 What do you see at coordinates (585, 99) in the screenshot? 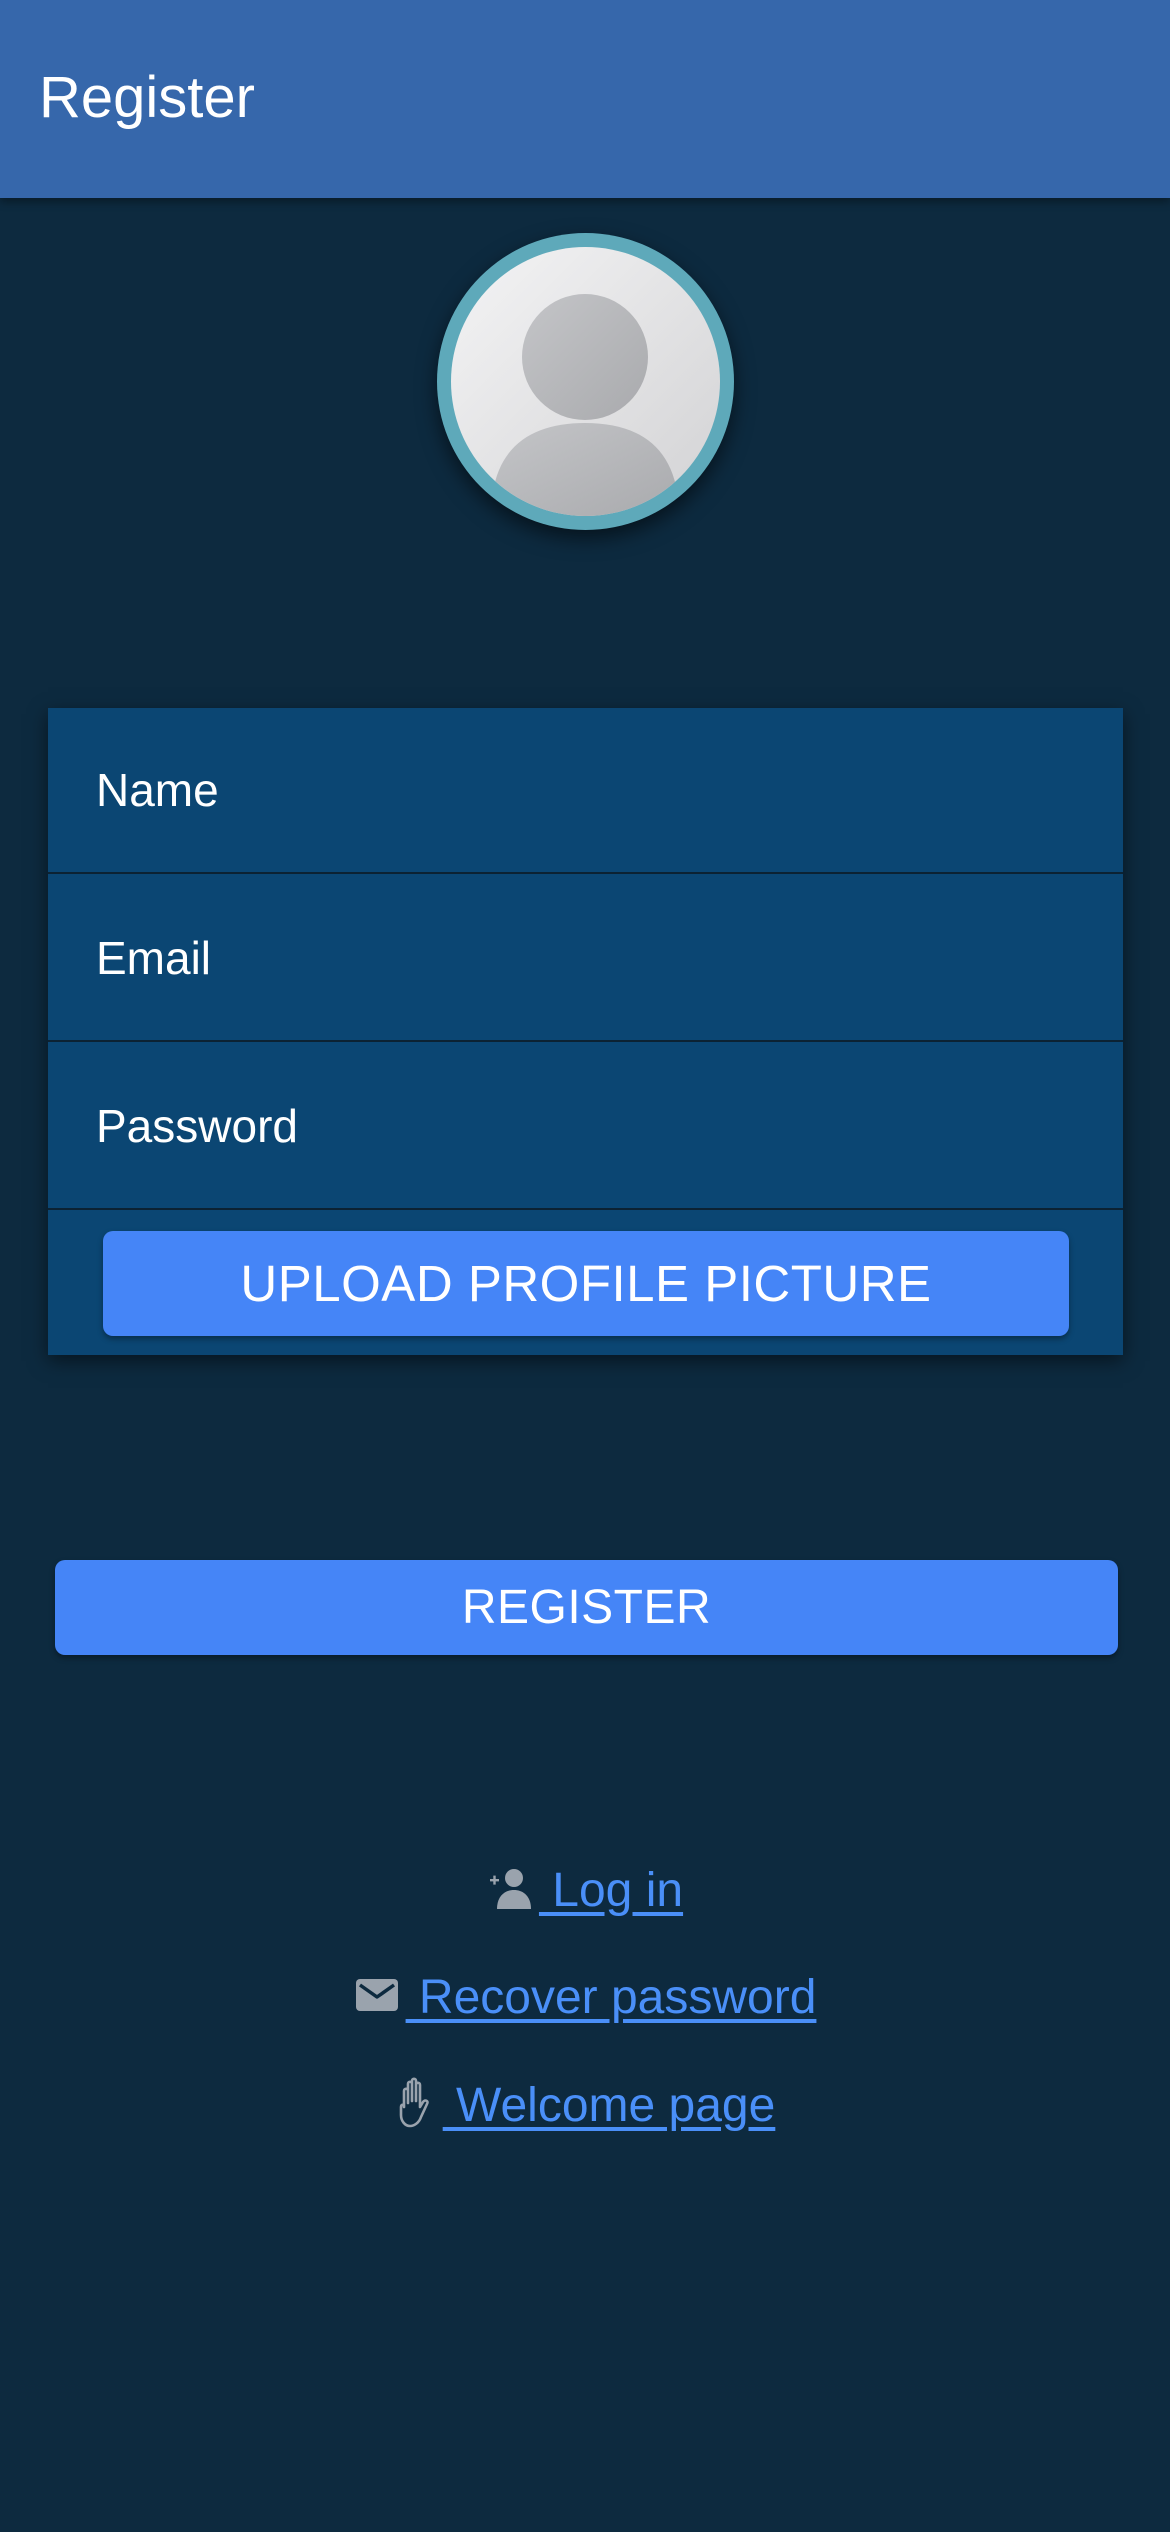
I see `app-bar: Register` at bounding box center [585, 99].